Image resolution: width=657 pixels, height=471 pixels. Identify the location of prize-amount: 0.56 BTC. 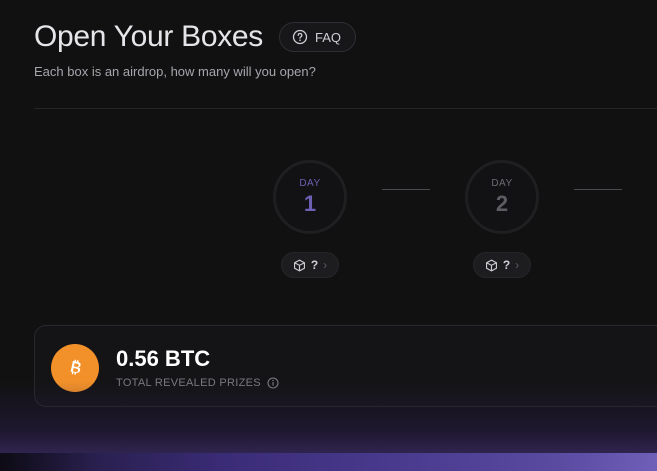
(163, 358).